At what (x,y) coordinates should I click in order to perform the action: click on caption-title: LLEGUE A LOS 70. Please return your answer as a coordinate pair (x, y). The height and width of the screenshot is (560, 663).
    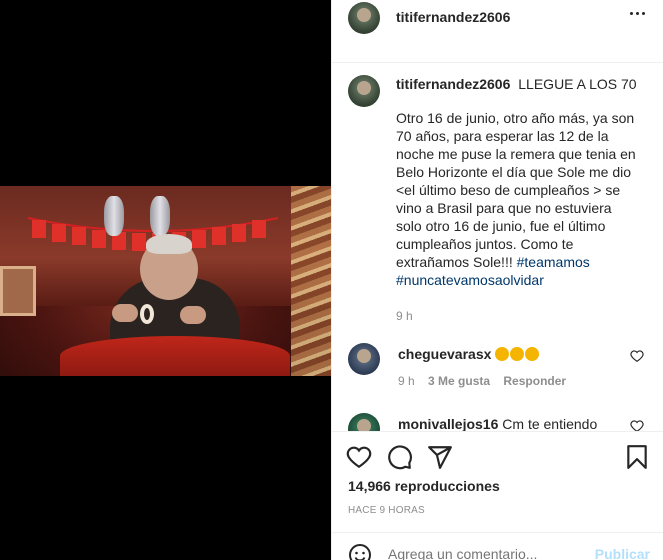
    Looking at the image, I should click on (577, 84).